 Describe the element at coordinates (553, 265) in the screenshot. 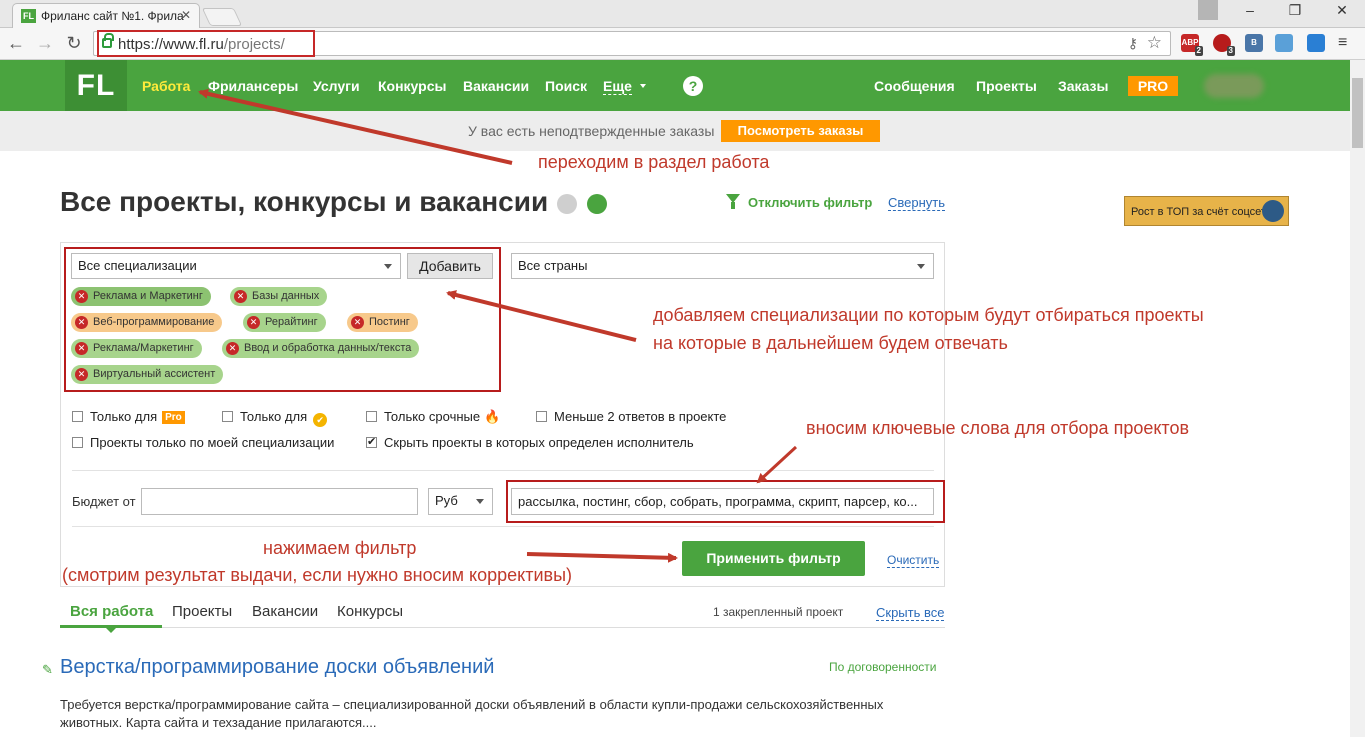

I see `country-select-value: Все страны` at that location.